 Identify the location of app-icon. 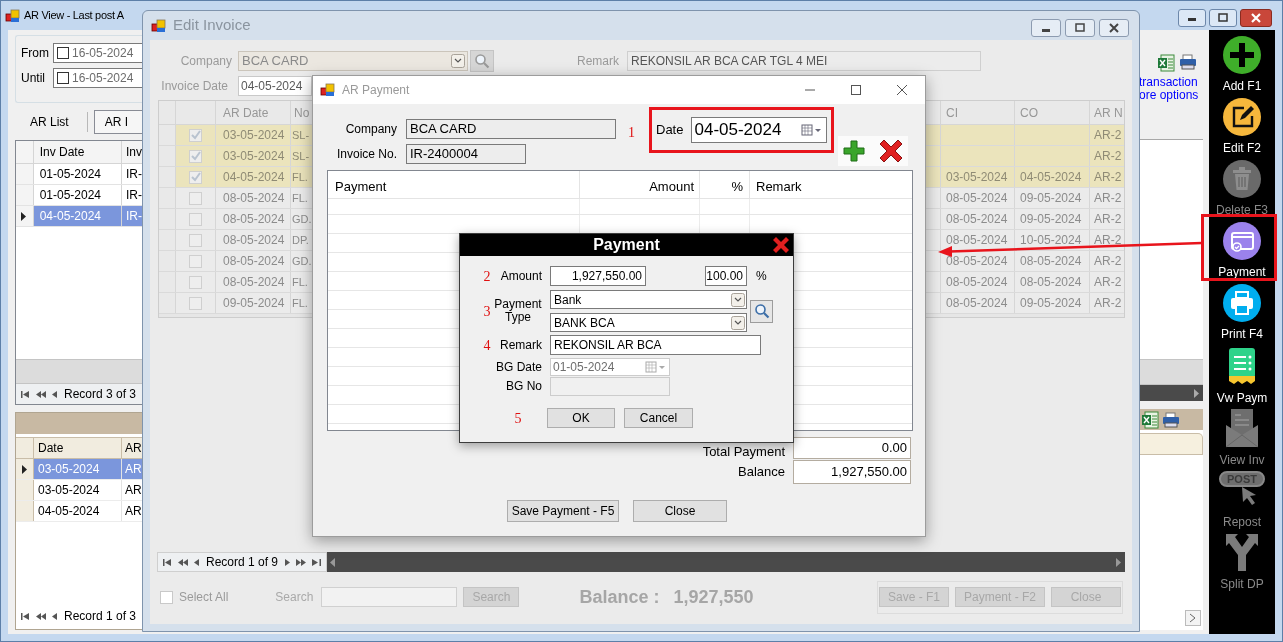
(159, 25).